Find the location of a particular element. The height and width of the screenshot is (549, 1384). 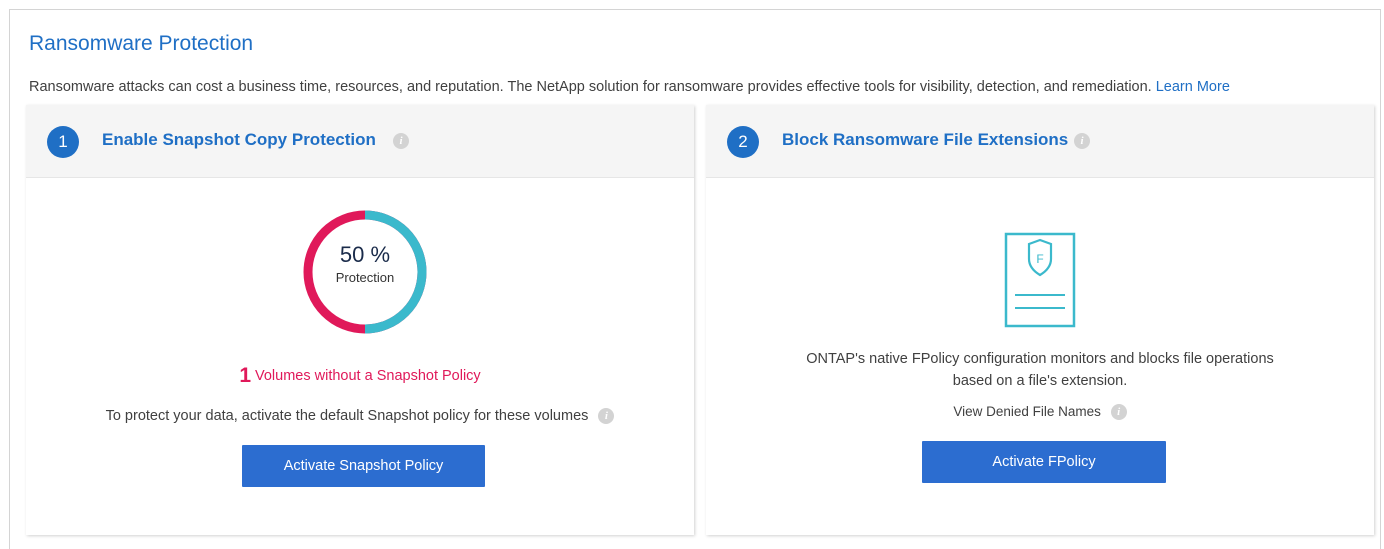

page-title: Ransomware Protection is located at coordinates (141, 43).